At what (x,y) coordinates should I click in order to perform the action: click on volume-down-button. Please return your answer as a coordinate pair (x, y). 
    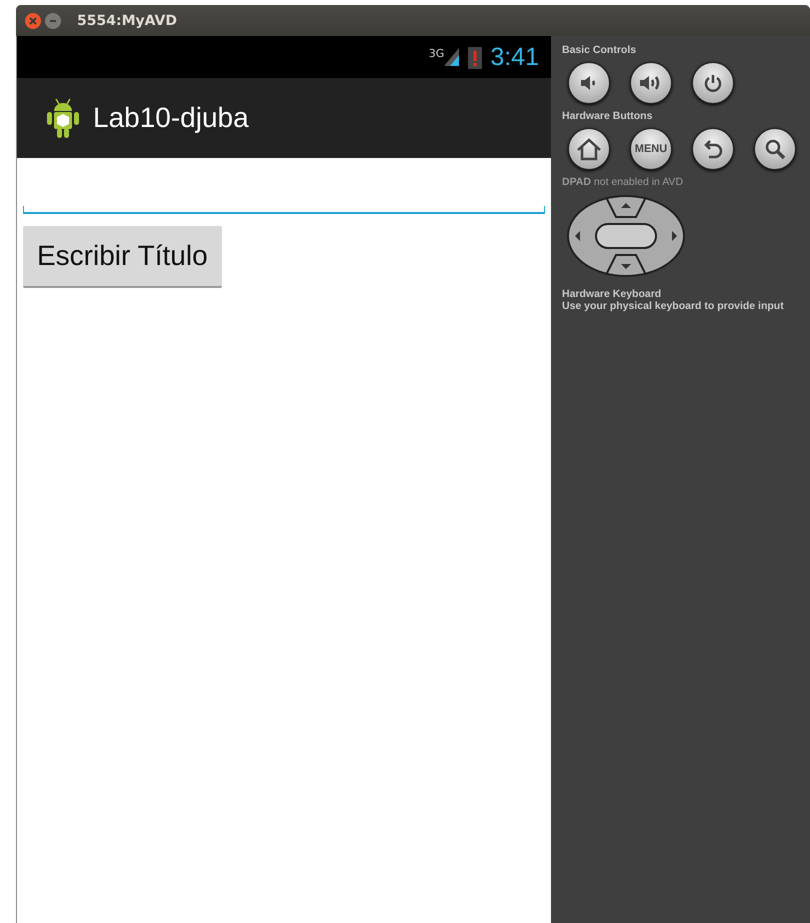
    Looking at the image, I should click on (589, 83).